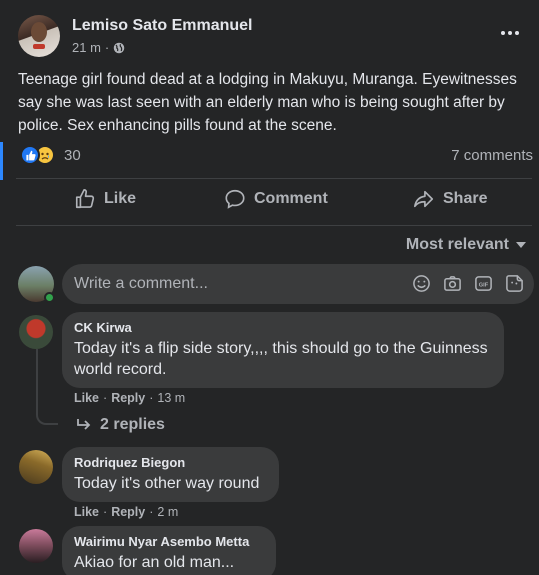 This screenshot has width=539, height=575. I want to click on share-button: Share, so click(450, 199).